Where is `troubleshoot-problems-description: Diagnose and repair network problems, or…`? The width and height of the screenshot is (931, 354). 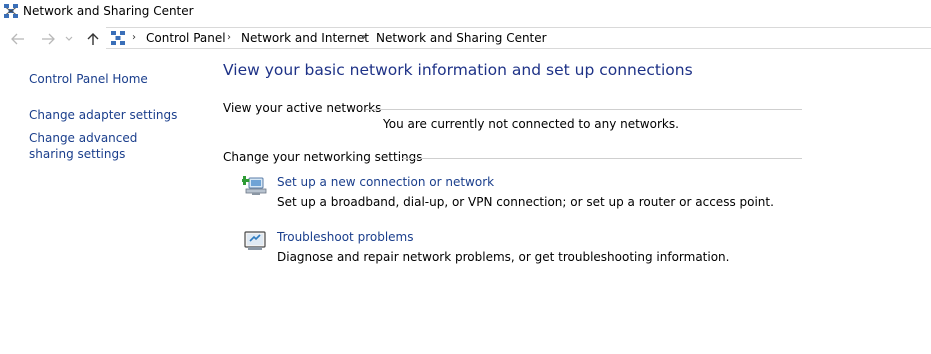 troubleshoot-problems-description: Diagnose and repair network problems, or… is located at coordinates (503, 257).